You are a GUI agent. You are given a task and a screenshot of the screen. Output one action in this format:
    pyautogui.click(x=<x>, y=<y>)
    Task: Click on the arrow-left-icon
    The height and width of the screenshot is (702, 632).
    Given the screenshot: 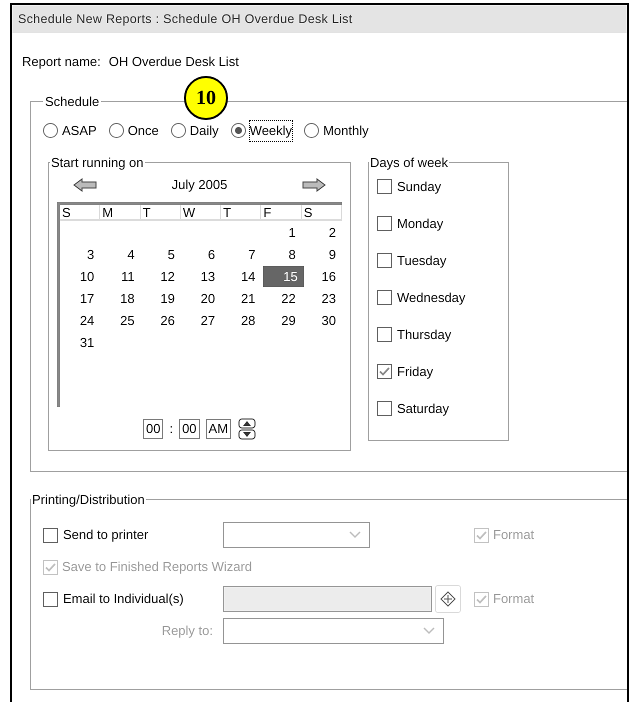 What is the action you would take?
    pyautogui.click(x=85, y=185)
    